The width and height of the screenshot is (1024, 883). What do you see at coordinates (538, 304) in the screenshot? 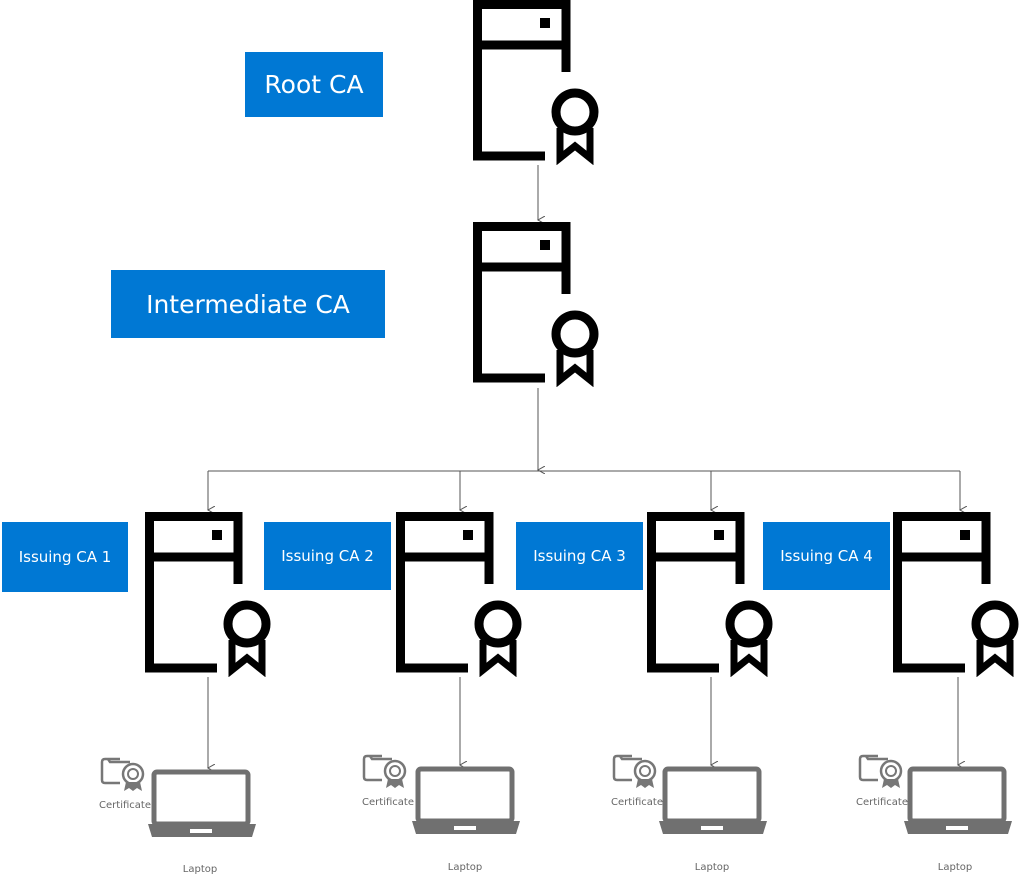
I see `intermediate-ca-server-certificate-icon` at bounding box center [538, 304].